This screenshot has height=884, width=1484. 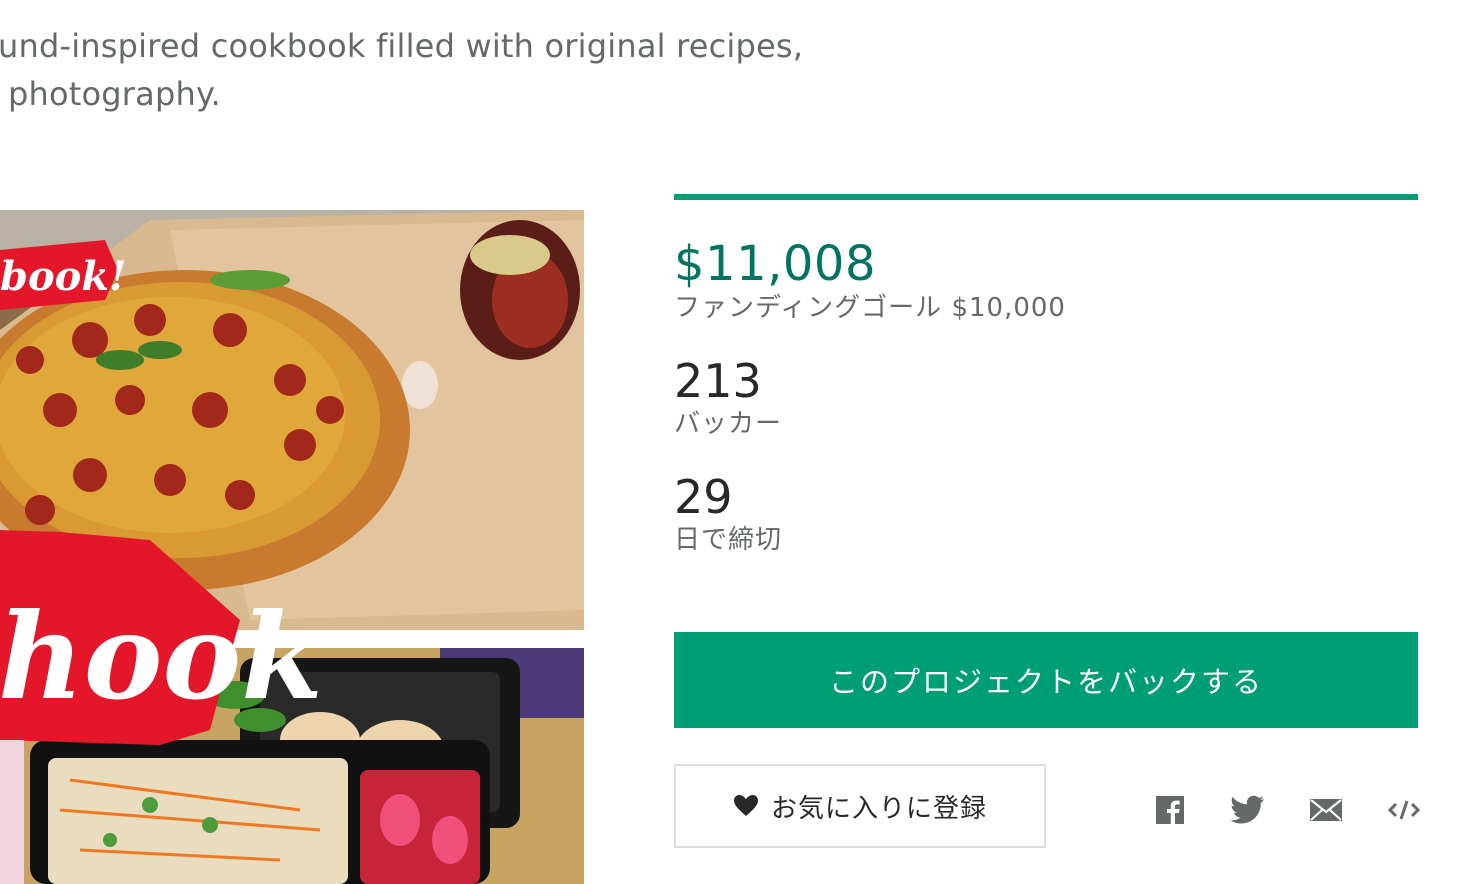 What do you see at coordinates (728, 540) in the screenshot?
I see `days-left-label: 日で締切` at bounding box center [728, 540].